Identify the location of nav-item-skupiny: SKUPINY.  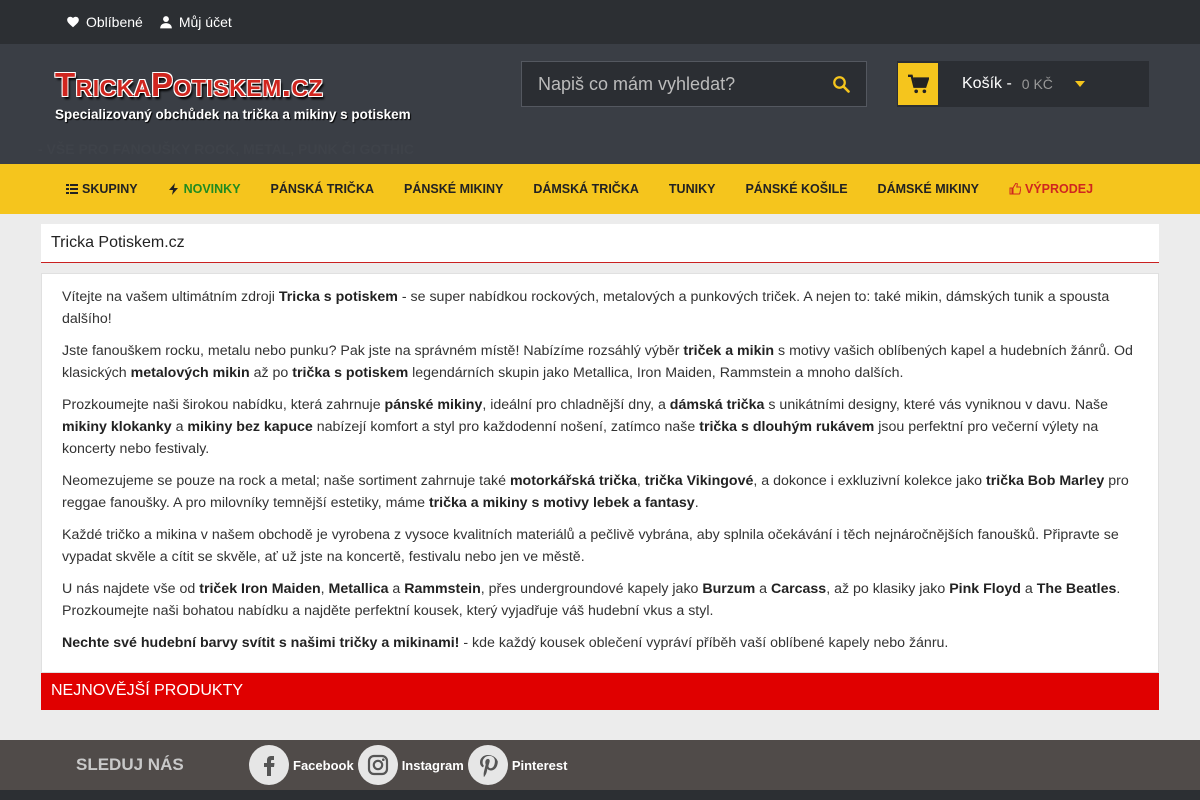
(102, 189).